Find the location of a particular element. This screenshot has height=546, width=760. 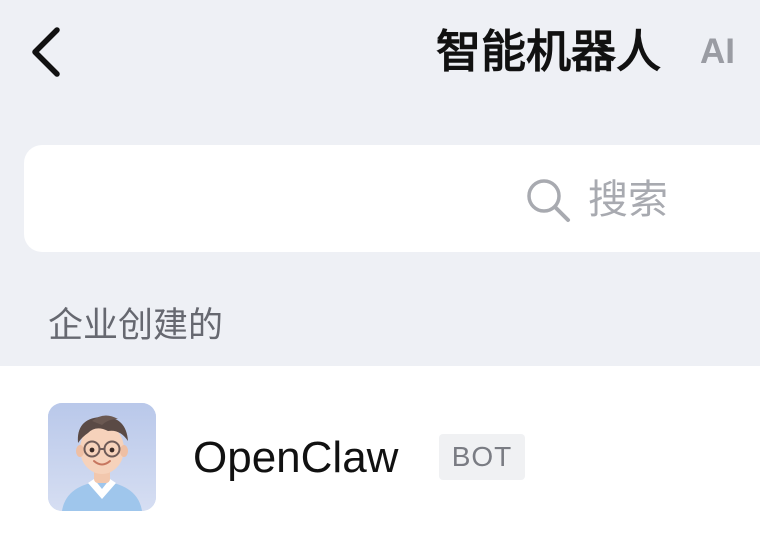

ai-tag: AI is located at coordinates (717, 52).